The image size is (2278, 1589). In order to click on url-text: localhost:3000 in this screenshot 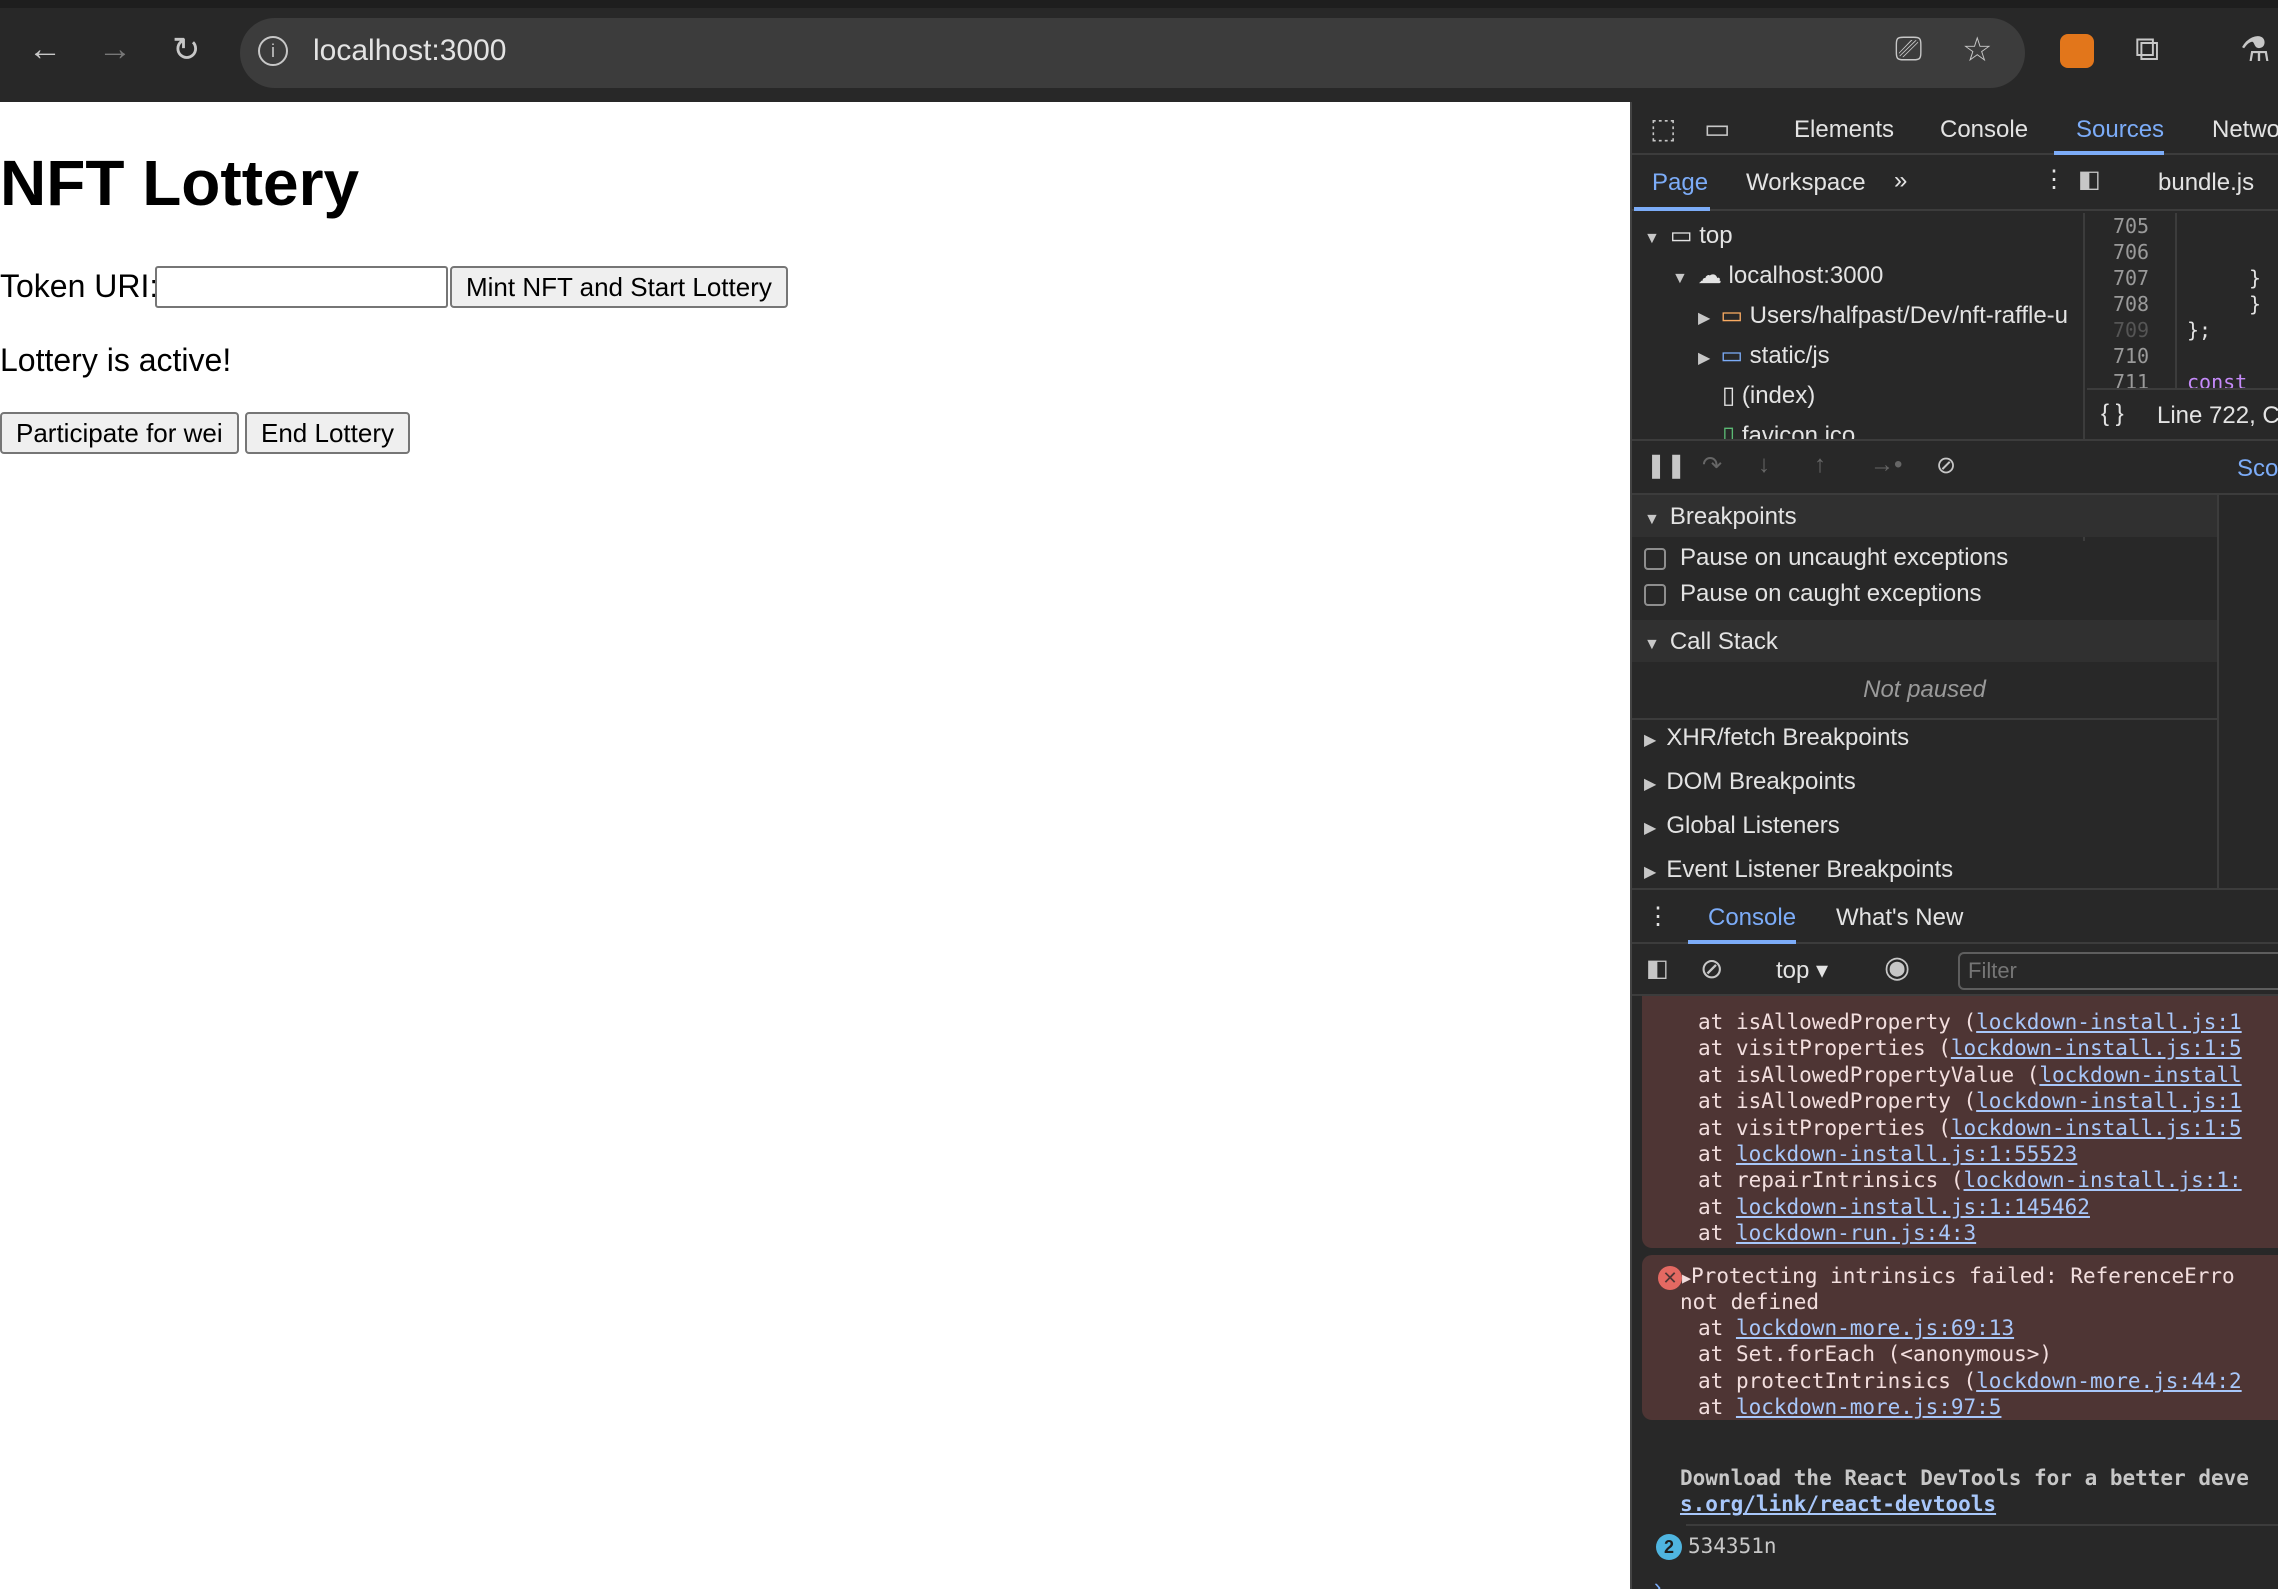, I will do `click(409, 51)`.